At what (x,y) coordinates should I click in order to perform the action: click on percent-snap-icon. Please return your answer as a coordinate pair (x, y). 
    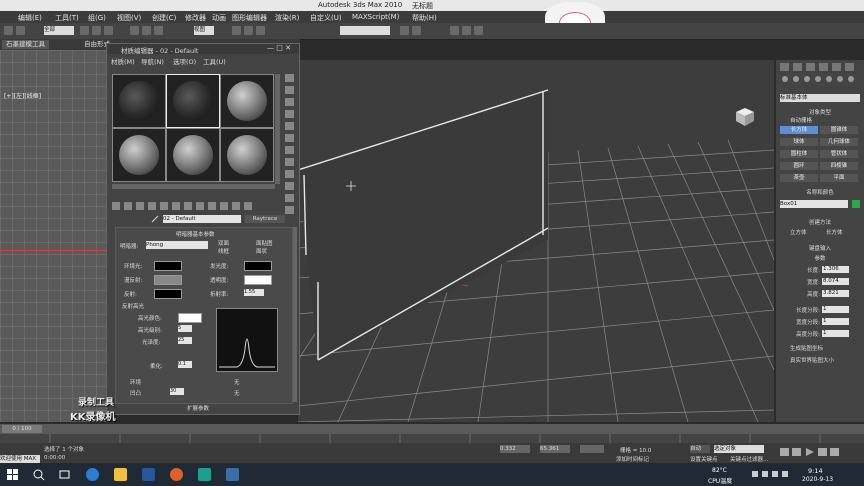
    Looking at the image, I should click on (260, 30).